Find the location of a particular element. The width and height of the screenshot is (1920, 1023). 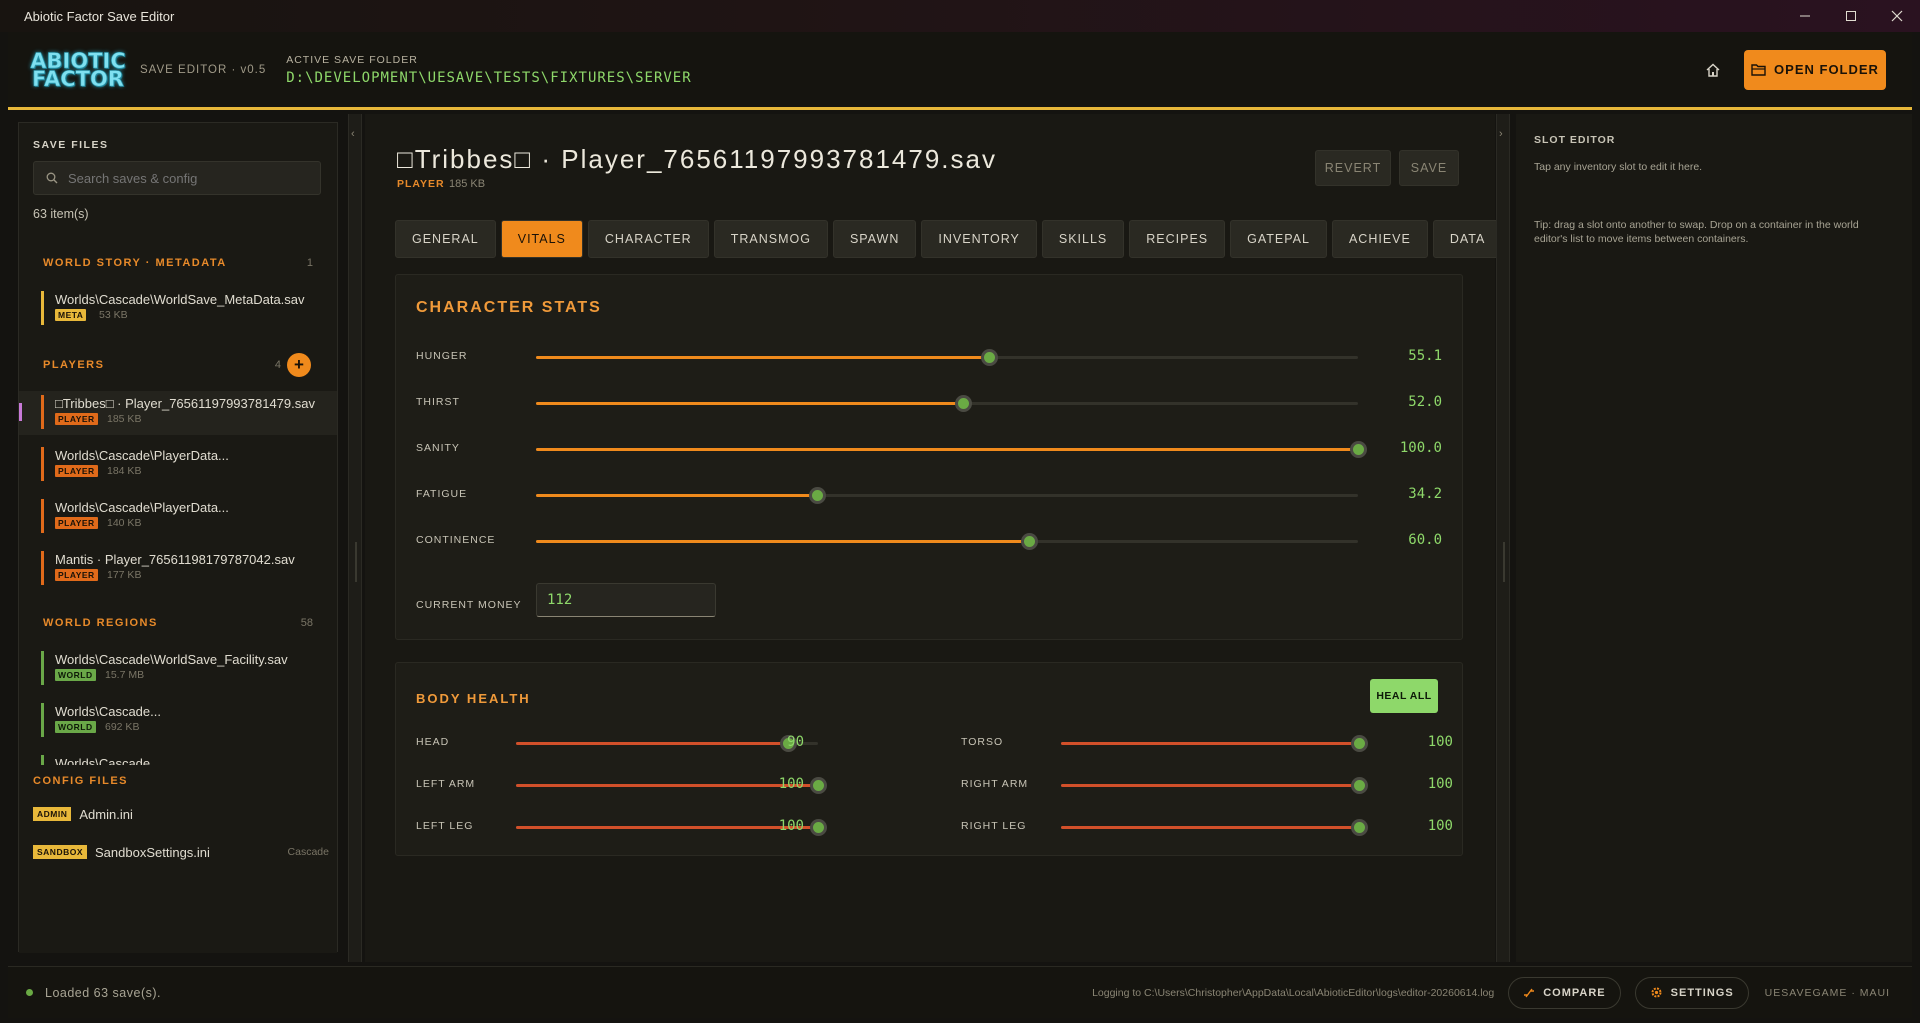

config-tag: SANDBOX is located at coordinates (60, 852).